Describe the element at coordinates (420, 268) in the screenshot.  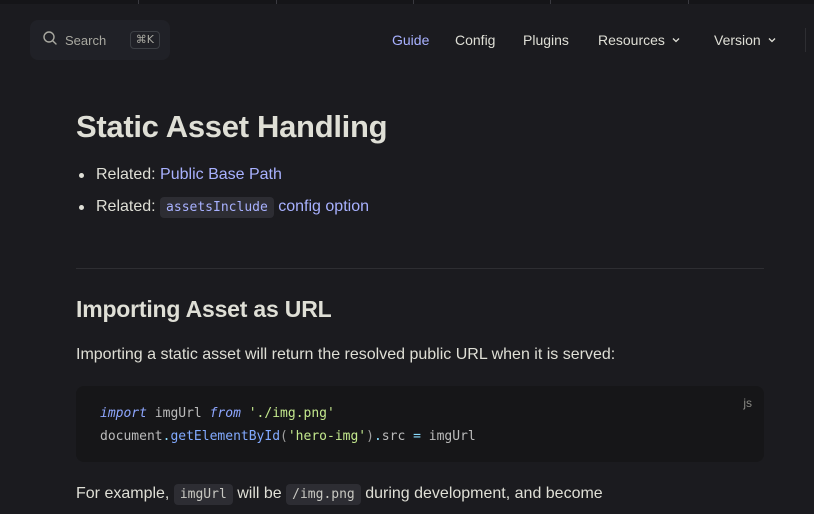
I see `section-divider` at that location.